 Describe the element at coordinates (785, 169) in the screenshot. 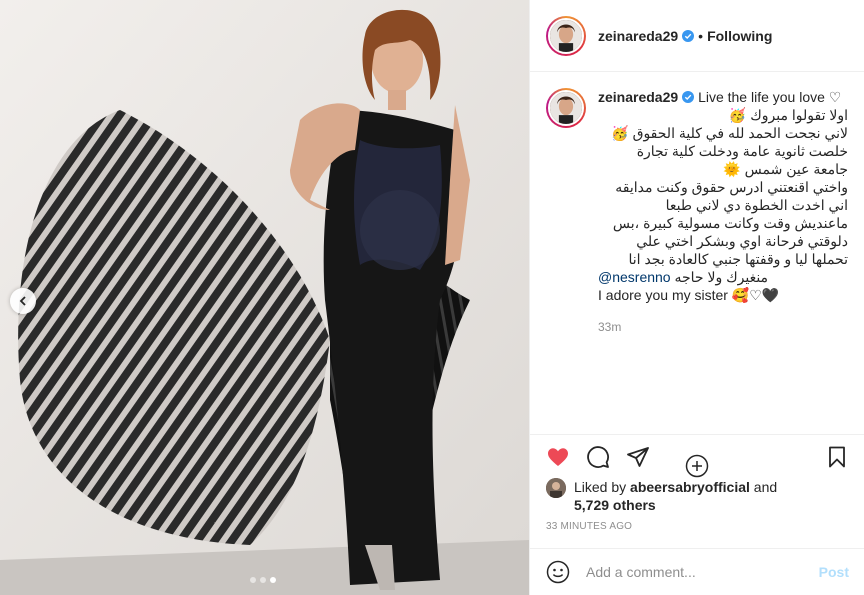

I see `caption-line: جامعة عين شمس 🌞` at that location.